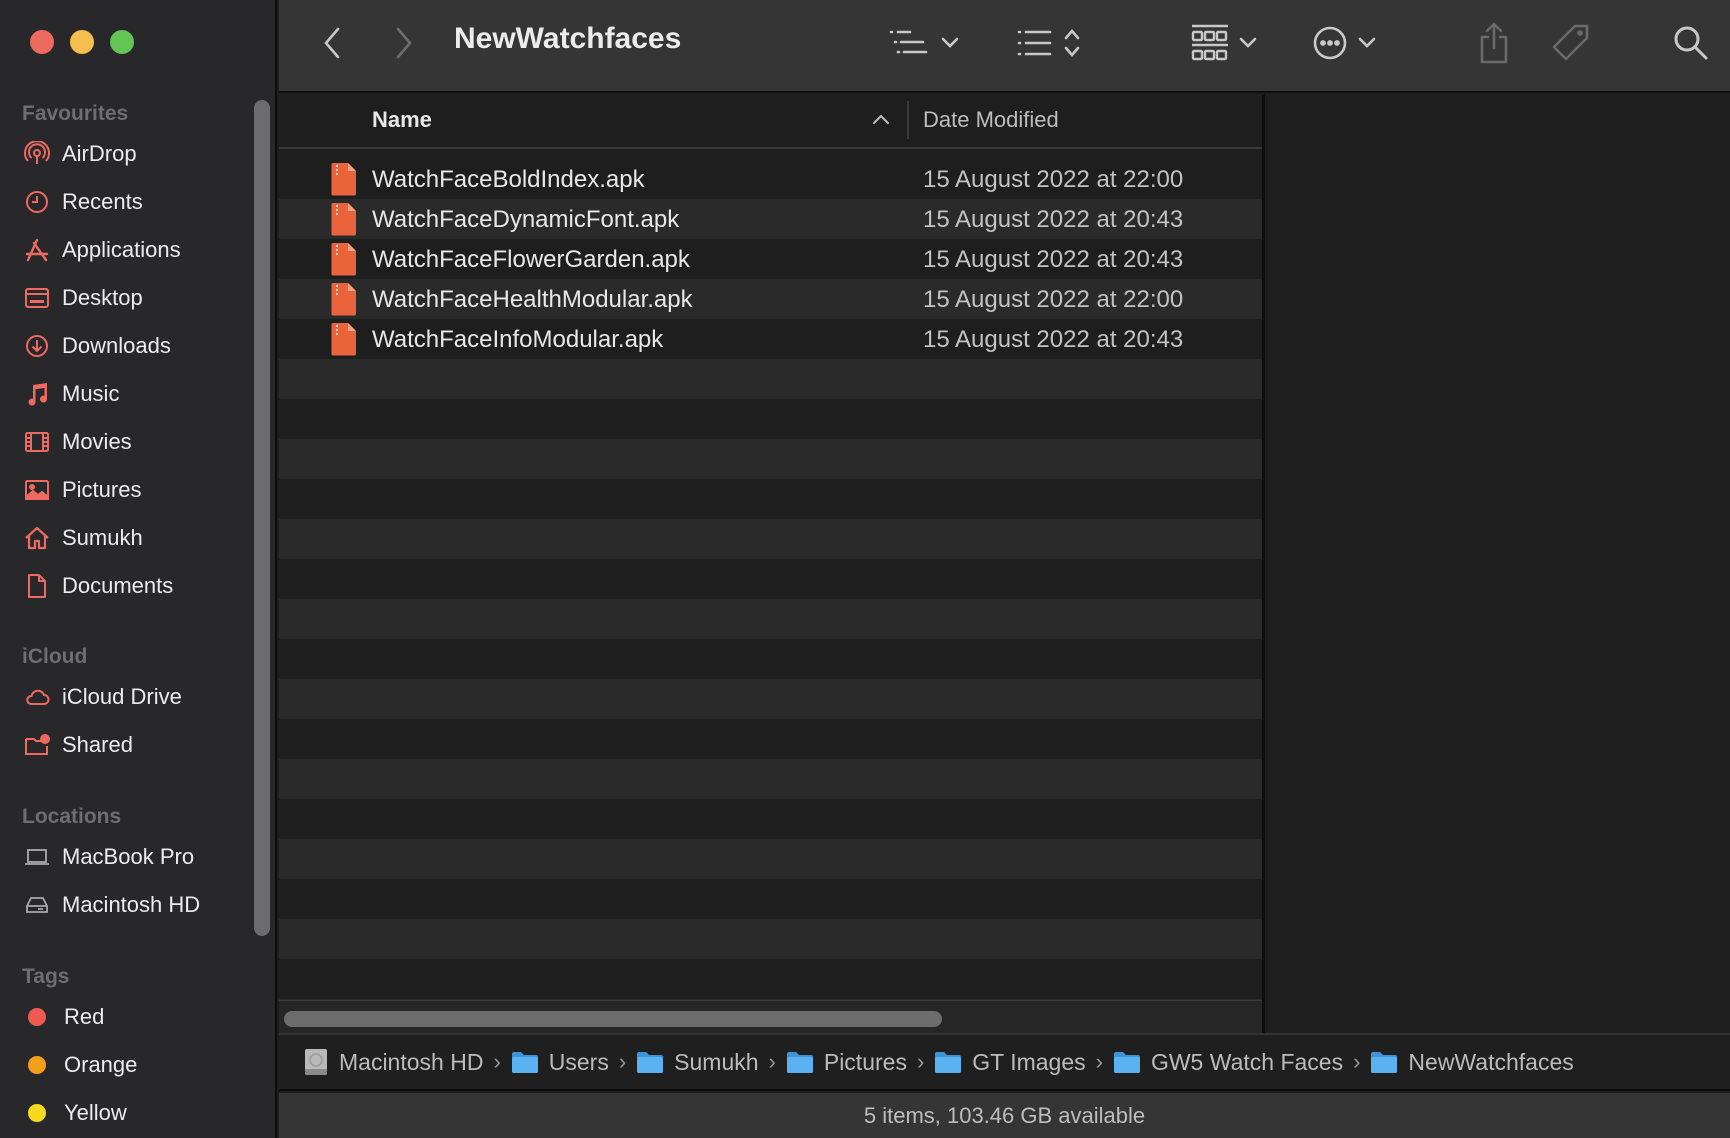  What do you see at coordinates (136, 250) in the screenshot?
I see `sidebar-item-applications: Applications` at bounding box center [136, 250].